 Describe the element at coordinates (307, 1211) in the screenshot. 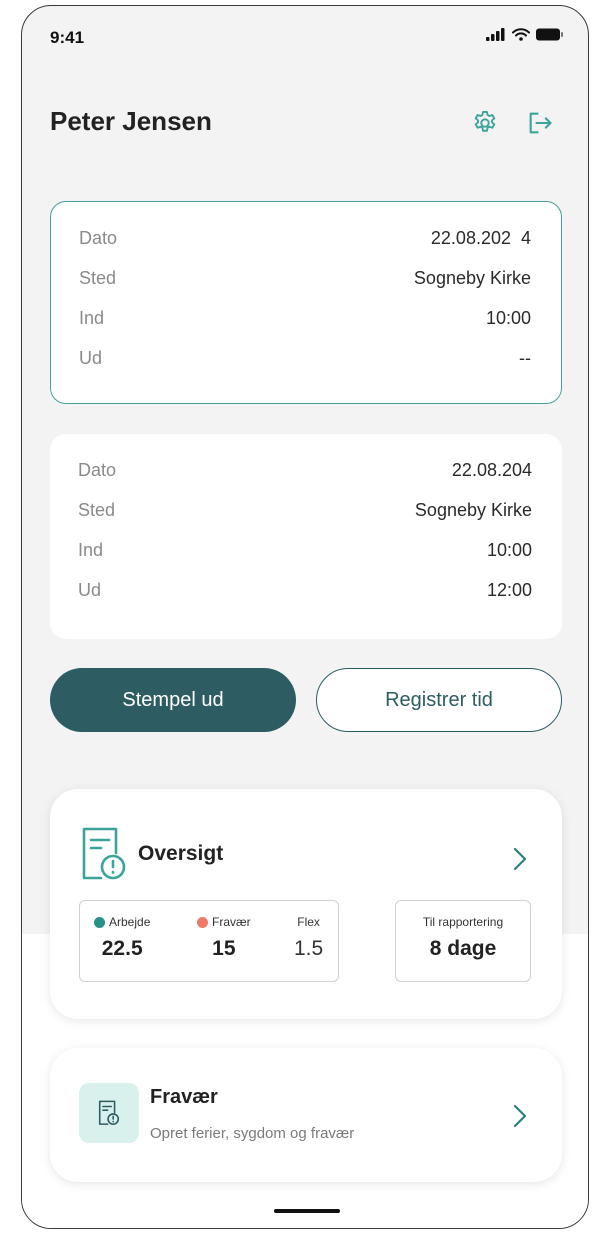

I see `home-indicator` at that location.